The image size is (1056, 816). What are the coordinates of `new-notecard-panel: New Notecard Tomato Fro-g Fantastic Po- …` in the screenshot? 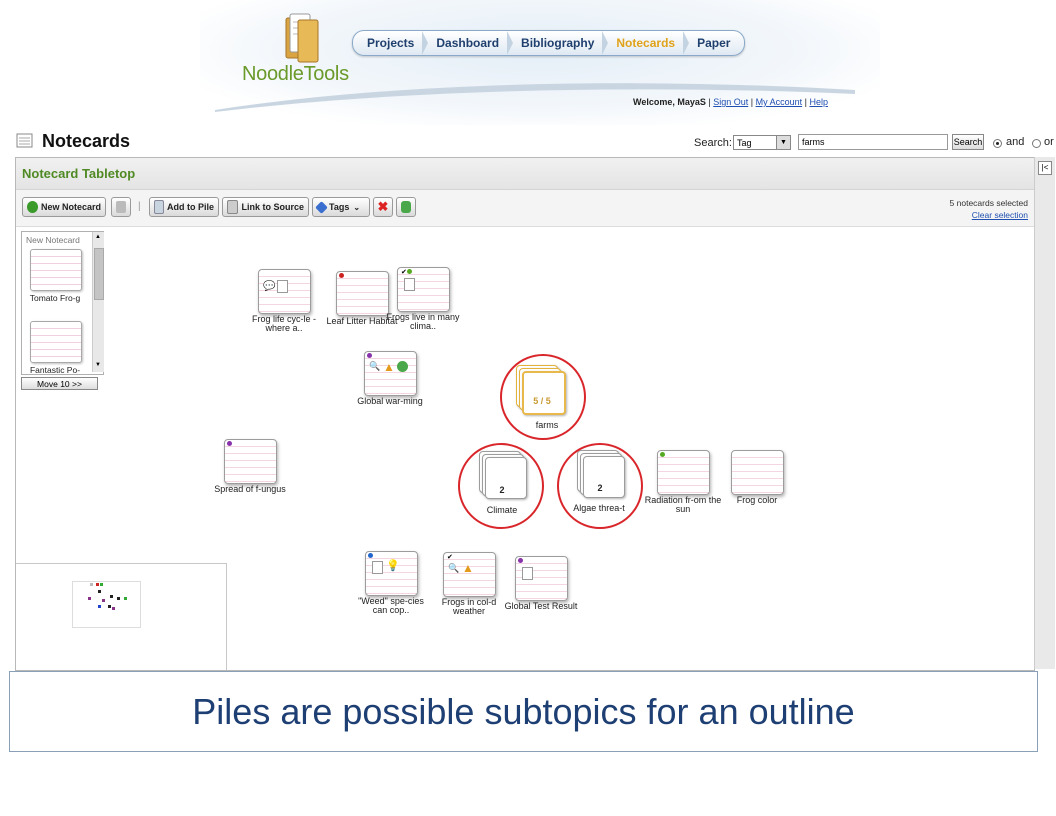 It's located at (62, 303).